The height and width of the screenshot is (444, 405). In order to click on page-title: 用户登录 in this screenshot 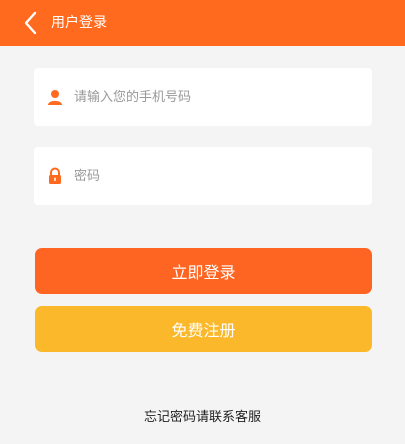, I will do `click(79, 23)`.